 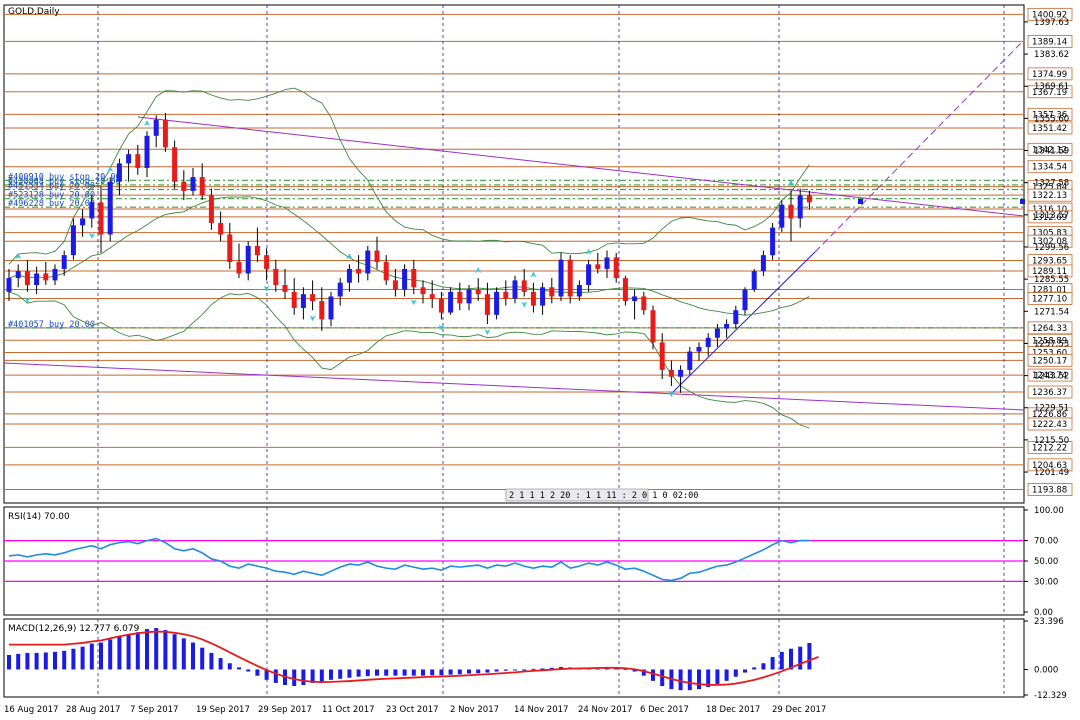 I want to click on price-tick-label: 1397.63, so click(x=1051, y=23).